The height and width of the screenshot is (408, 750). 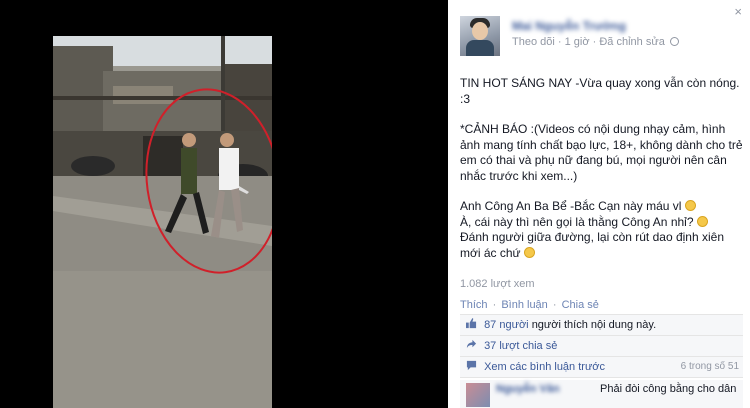 I want to click on commenter-avatar, so click(x=478, y=395).